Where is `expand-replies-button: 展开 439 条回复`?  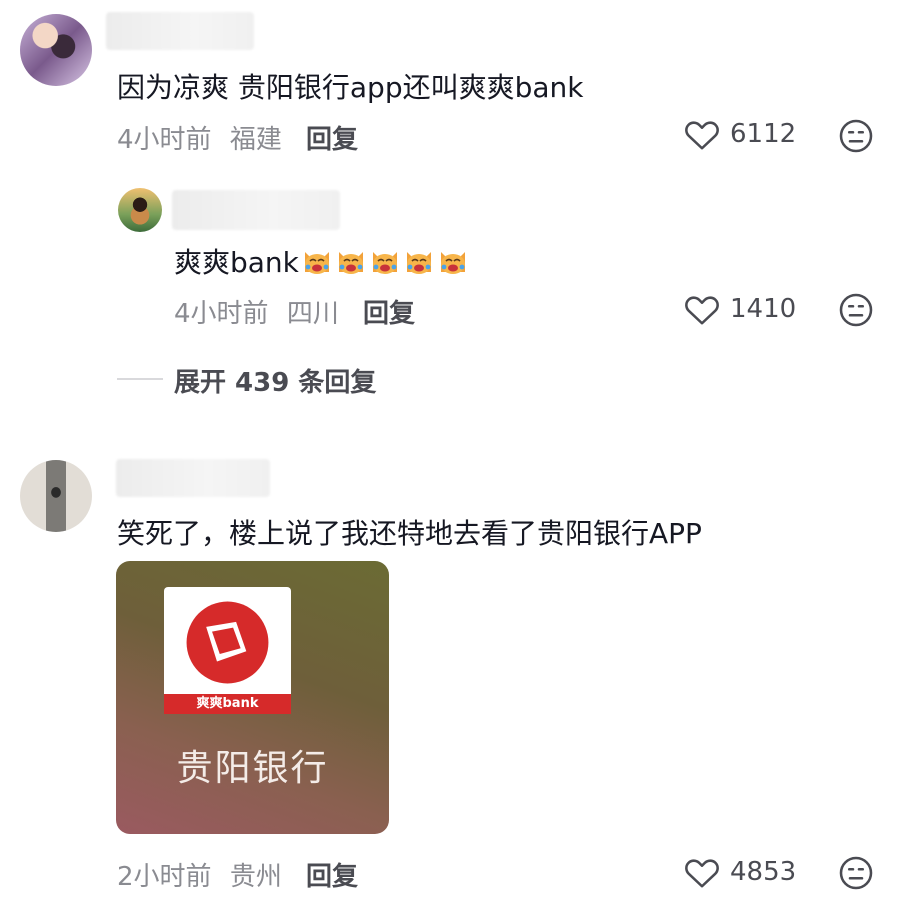
expand-replies-button: 展开 439 条回复 is located at coordinates (275, 380).